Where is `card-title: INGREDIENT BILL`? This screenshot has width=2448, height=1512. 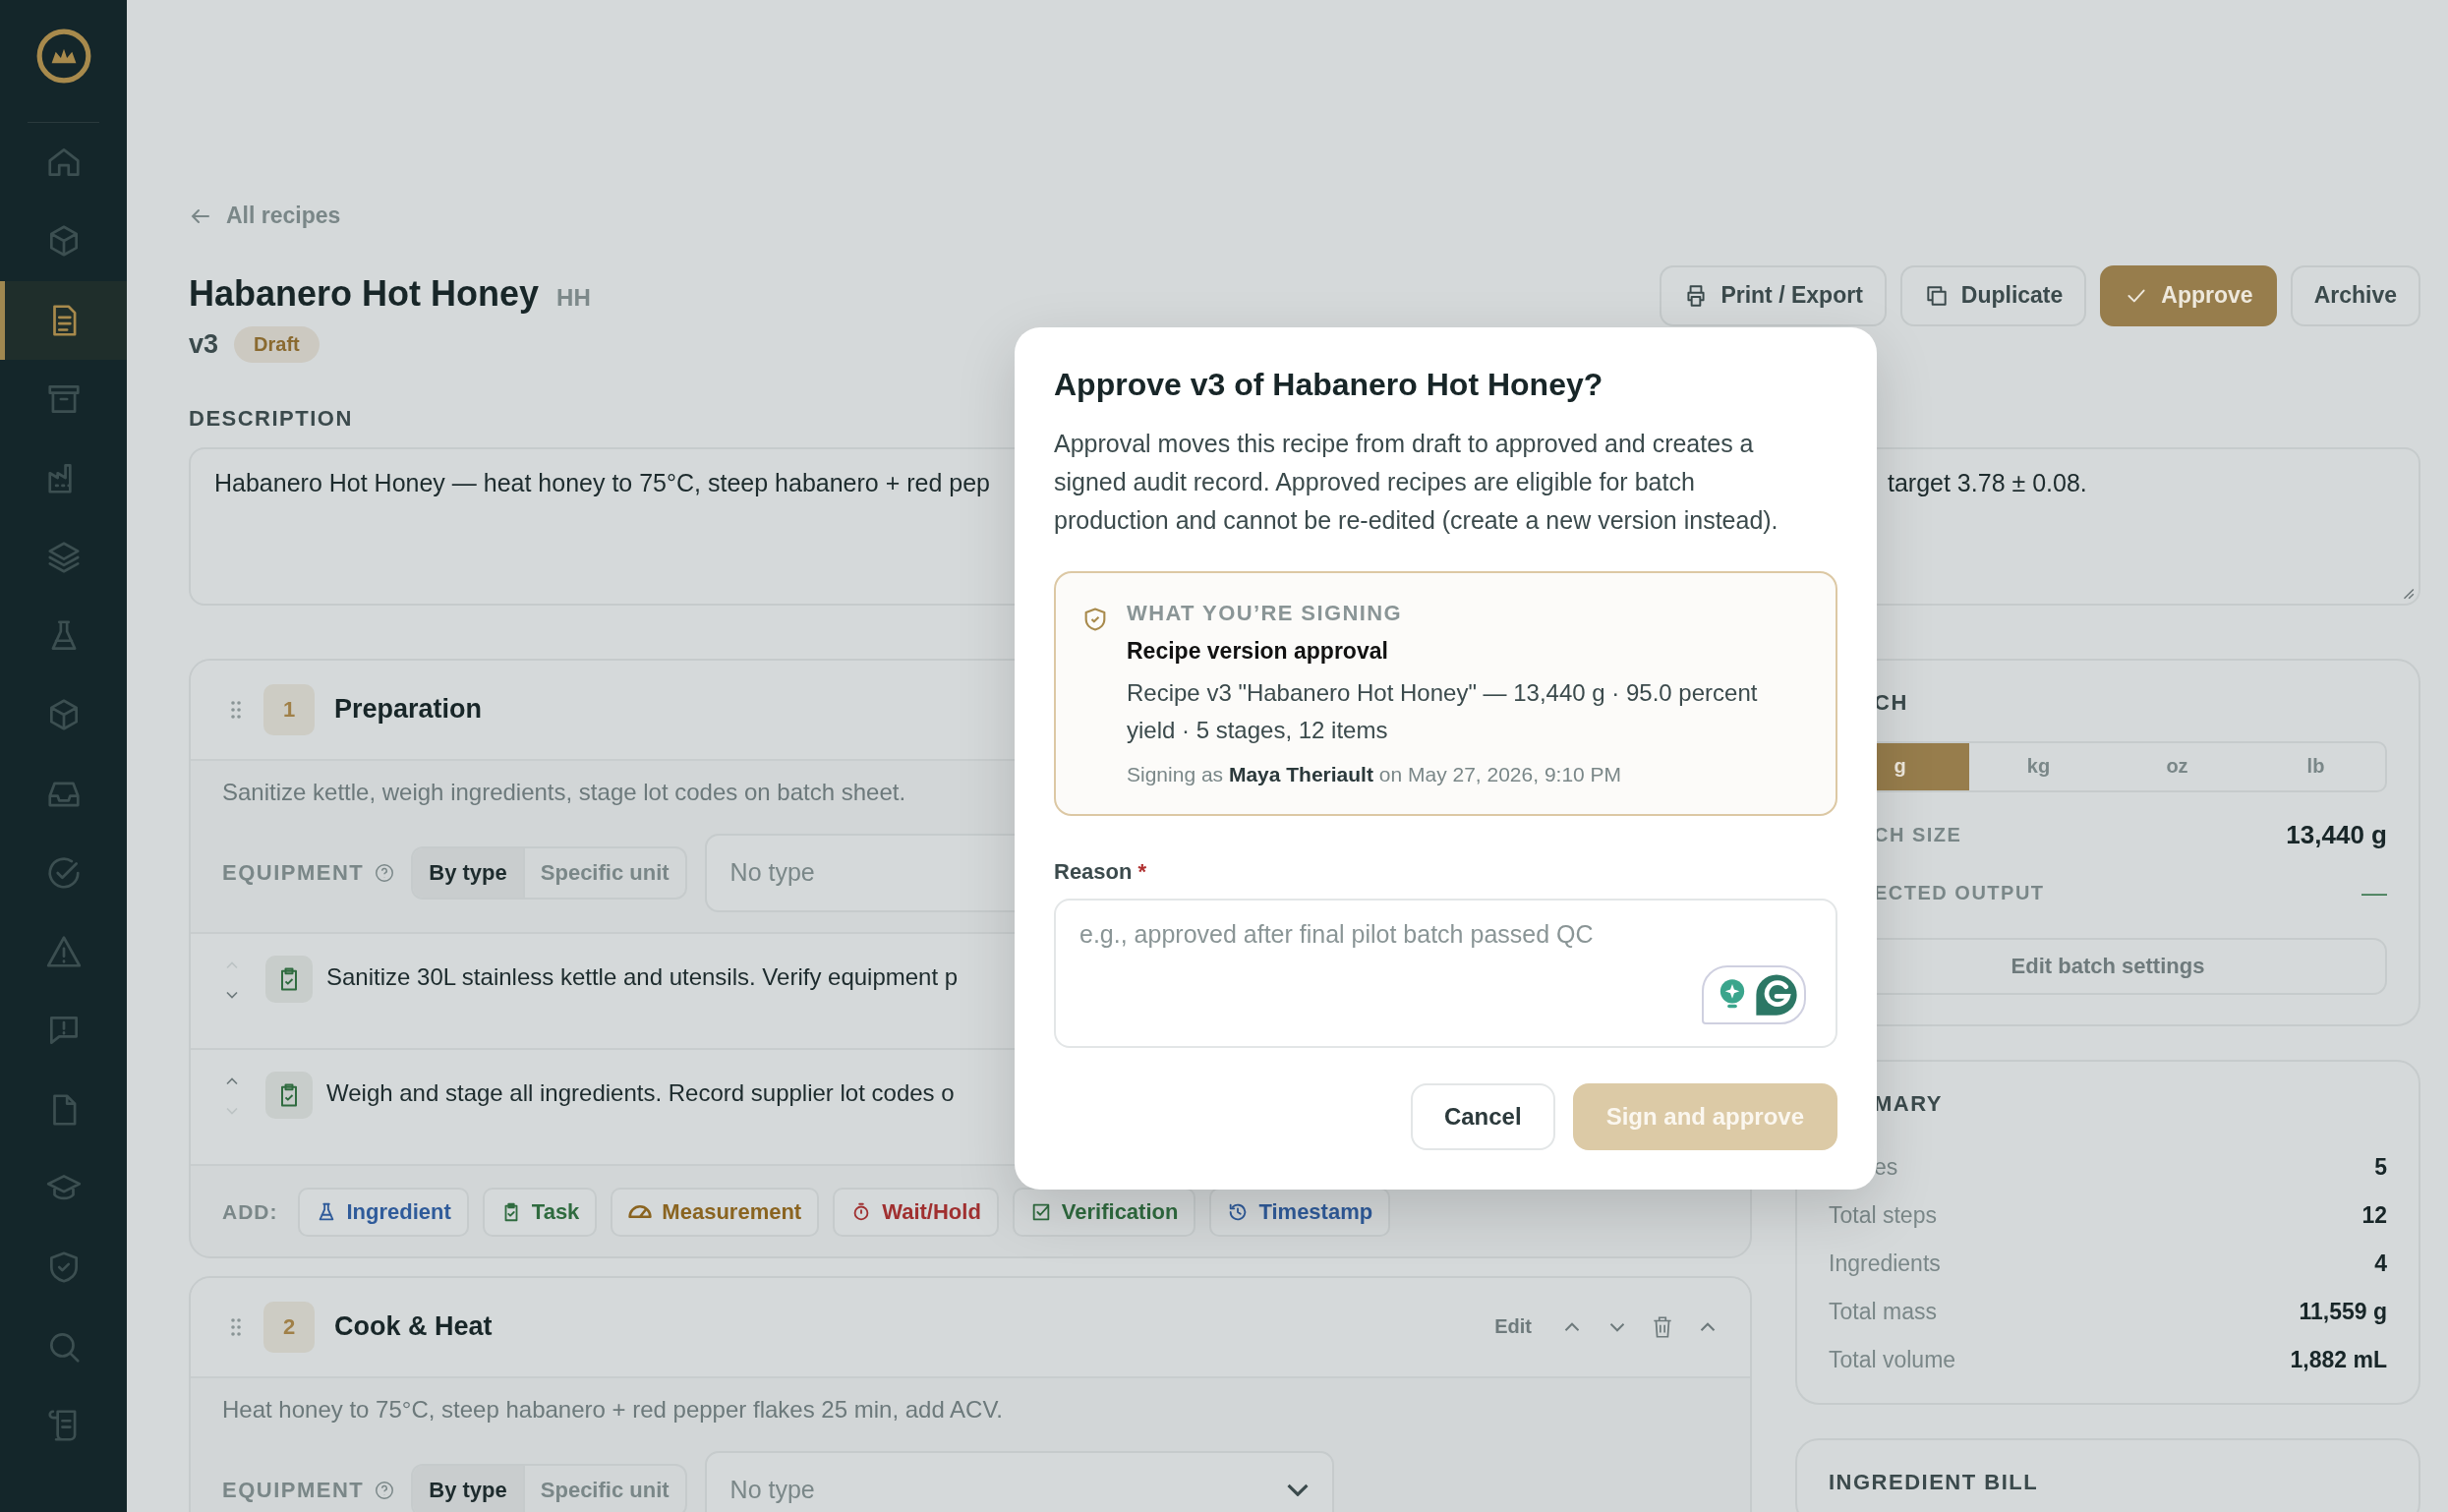
card-title: INGREDIENT BILL is located at coordinates (1934, 1482).